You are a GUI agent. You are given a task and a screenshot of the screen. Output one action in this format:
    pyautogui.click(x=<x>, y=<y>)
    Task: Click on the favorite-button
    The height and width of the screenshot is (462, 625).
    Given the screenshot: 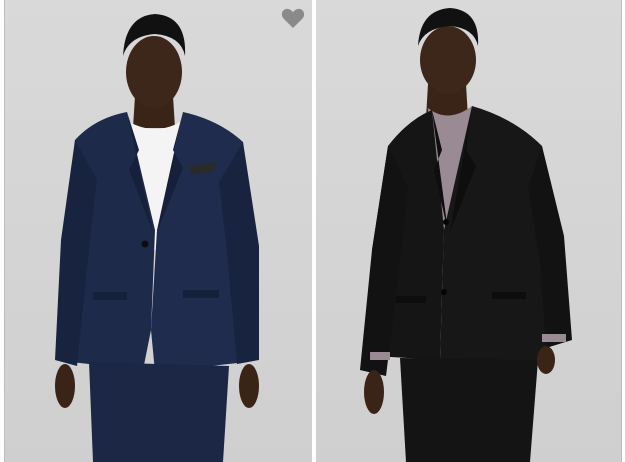 What is the action you would take?
    pyautogui.click(x=293, y=18)
    